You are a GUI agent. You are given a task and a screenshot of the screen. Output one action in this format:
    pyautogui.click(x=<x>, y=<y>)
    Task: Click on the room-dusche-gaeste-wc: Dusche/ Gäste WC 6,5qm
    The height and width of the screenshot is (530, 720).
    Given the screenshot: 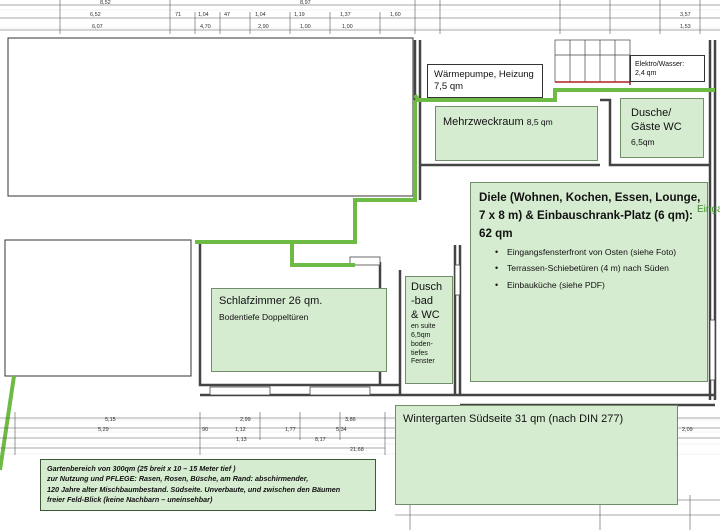 What is the action you would take?
    pyautogui.click(x=662, y=128)
    